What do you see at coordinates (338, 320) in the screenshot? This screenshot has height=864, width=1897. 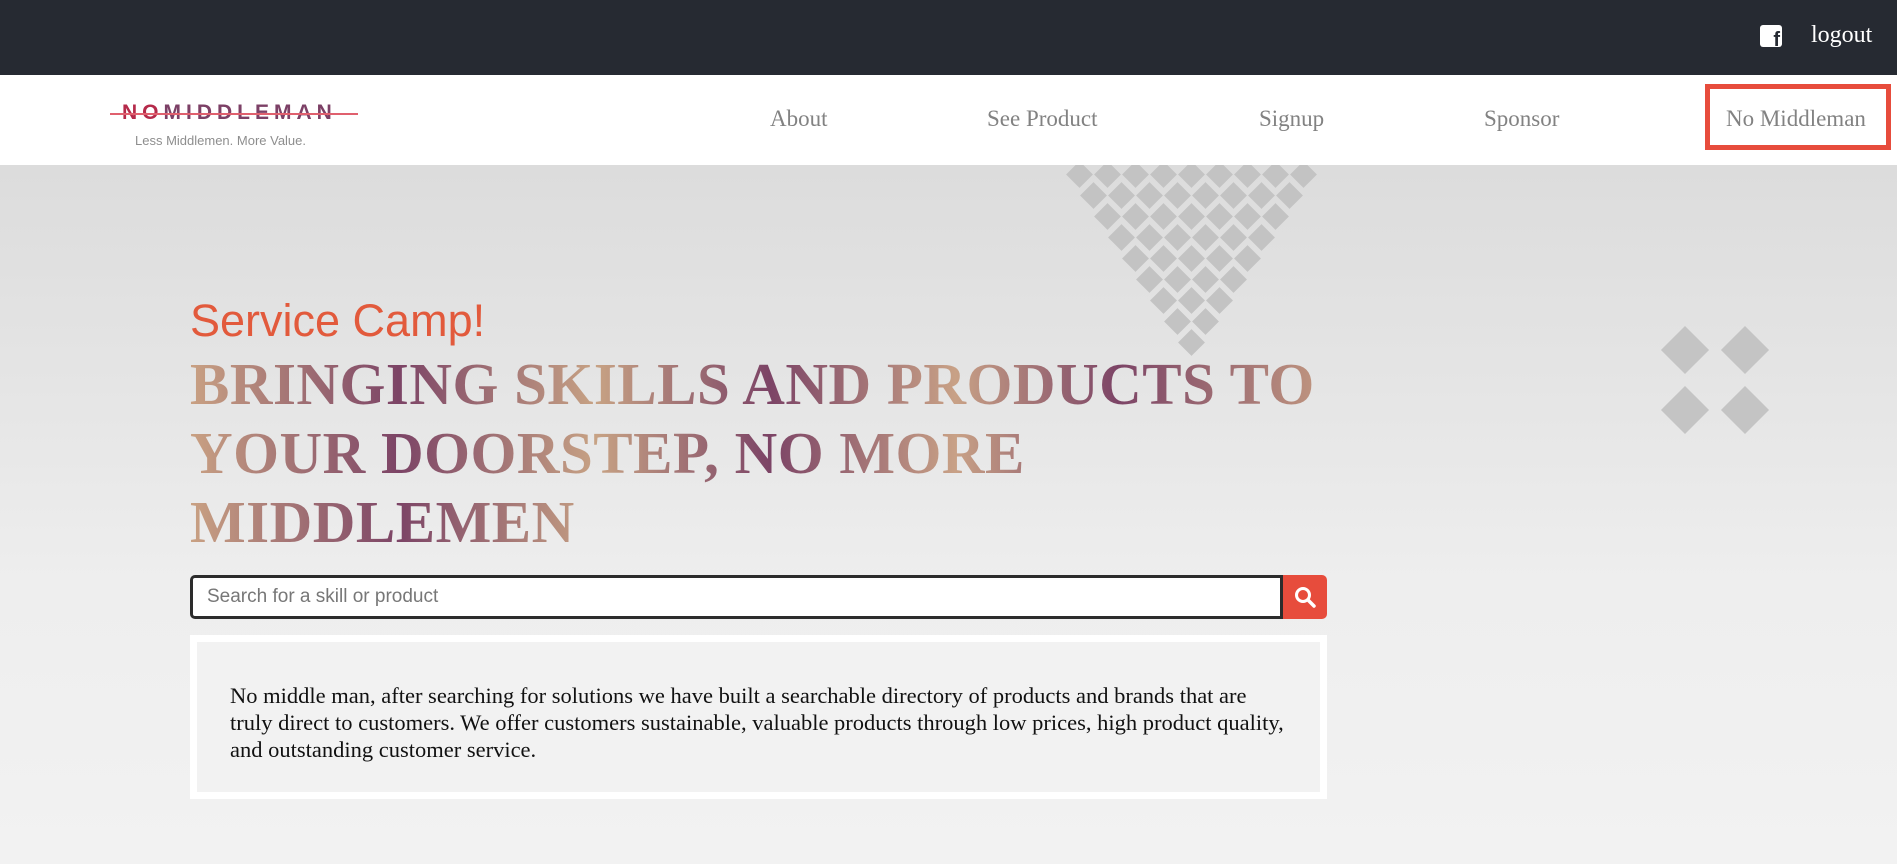 I see `hero-subtitle: Service Camp!` at bounding box center [338, 320].